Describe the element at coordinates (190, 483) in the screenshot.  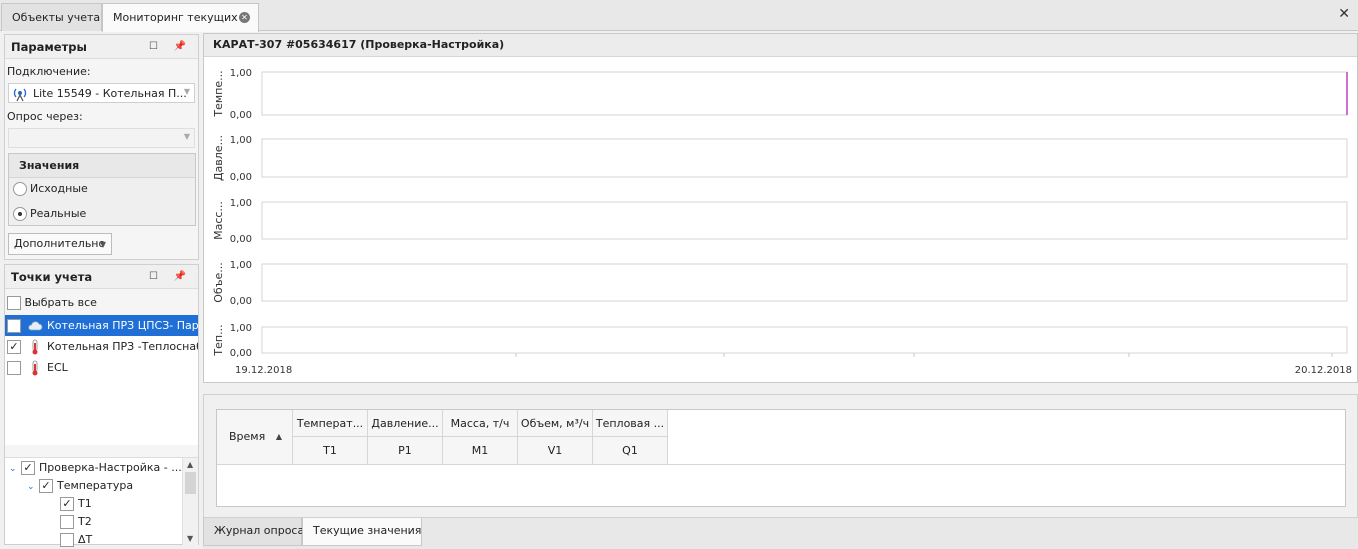
I see `scrollbar-thumb` at that location.